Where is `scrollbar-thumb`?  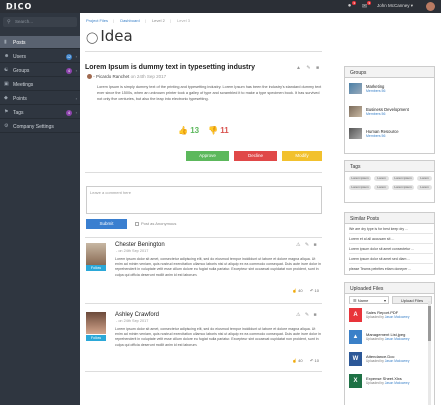
scrollbar-thumb is located at coordinates (429, 323).